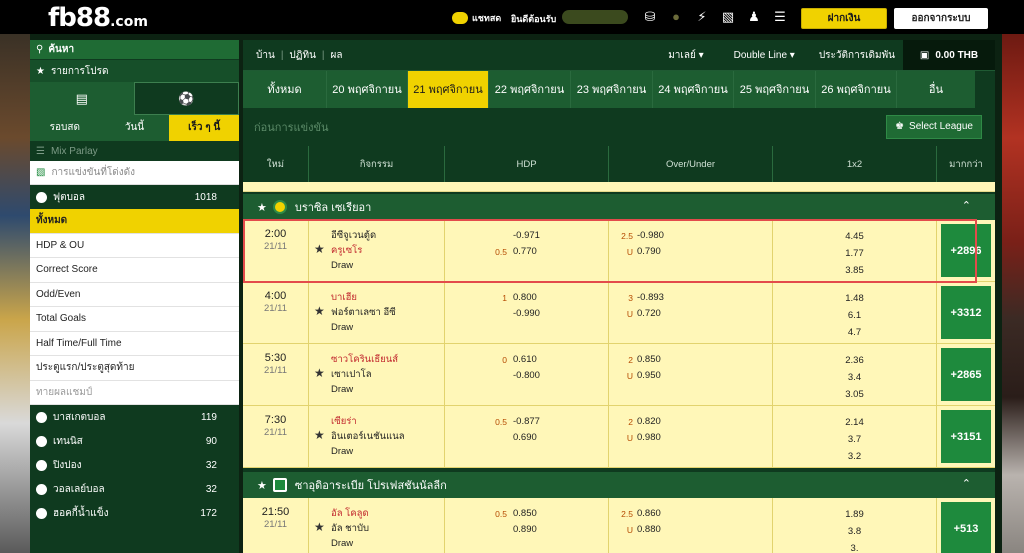 Image resolution: width=1024 pixels, height=553 pixels. I want to click on popular-events-link: ▧ การแข่งขันที่โด่งดัง, so click(134, 173).